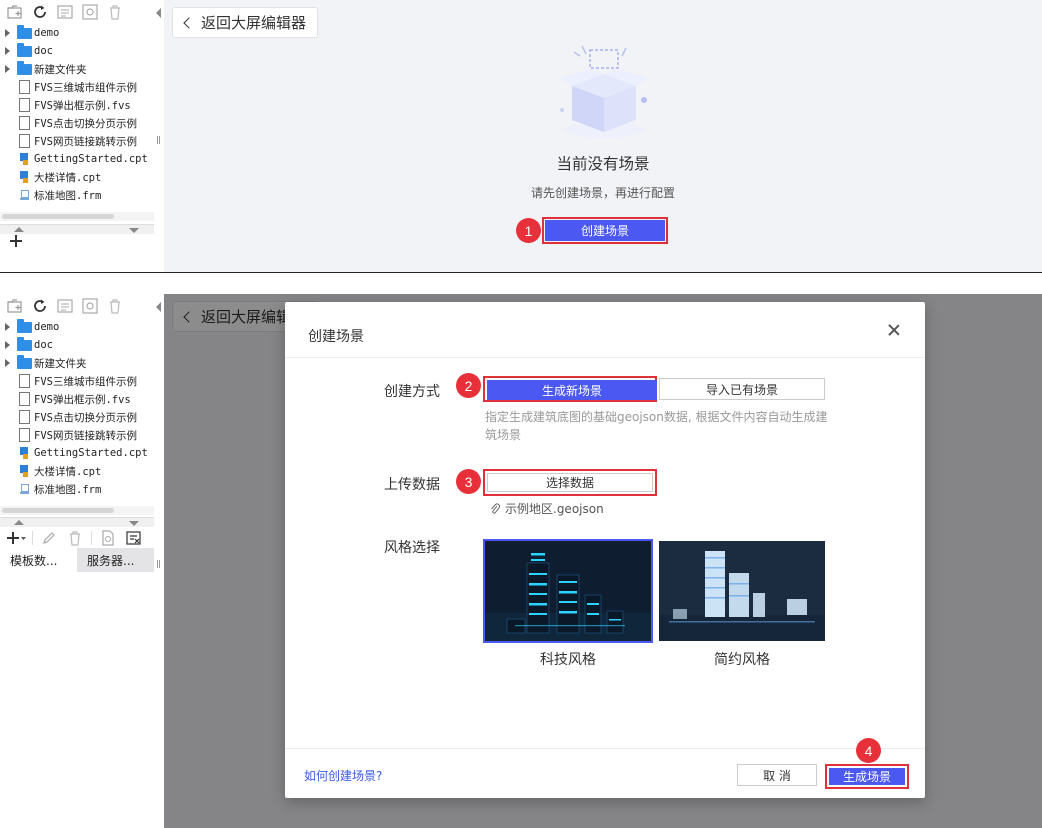  Describe the element at coordinates (604, 91) in the screenshot. I see `empty-box-illustration` at that location.